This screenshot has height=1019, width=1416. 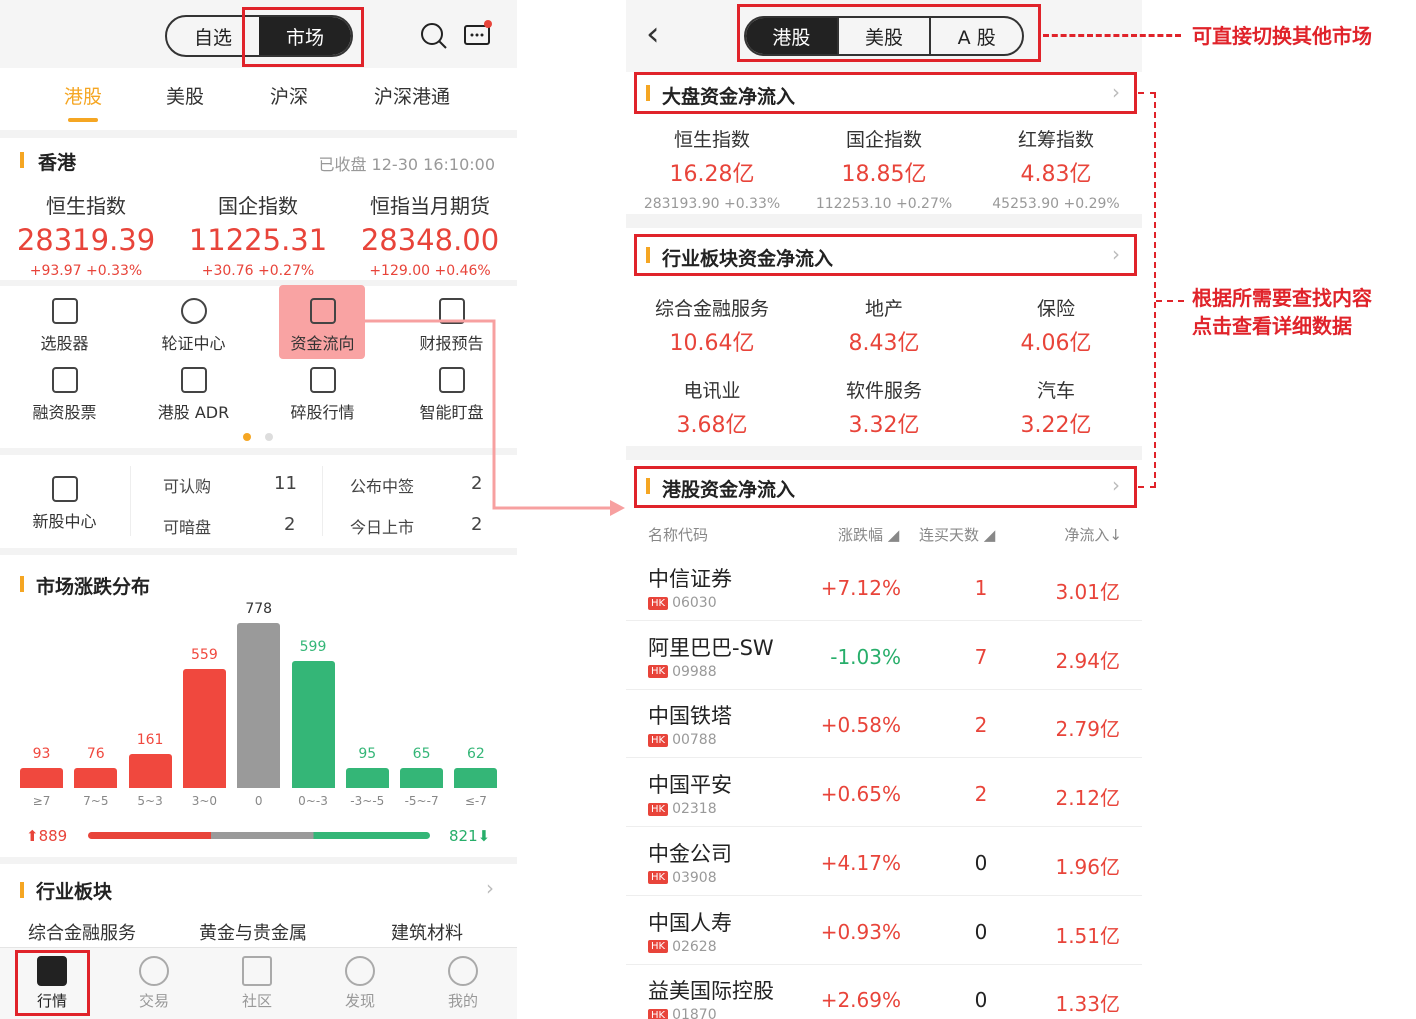 I want to click on stock-code: HK 02318, so click(x=682, y=809).